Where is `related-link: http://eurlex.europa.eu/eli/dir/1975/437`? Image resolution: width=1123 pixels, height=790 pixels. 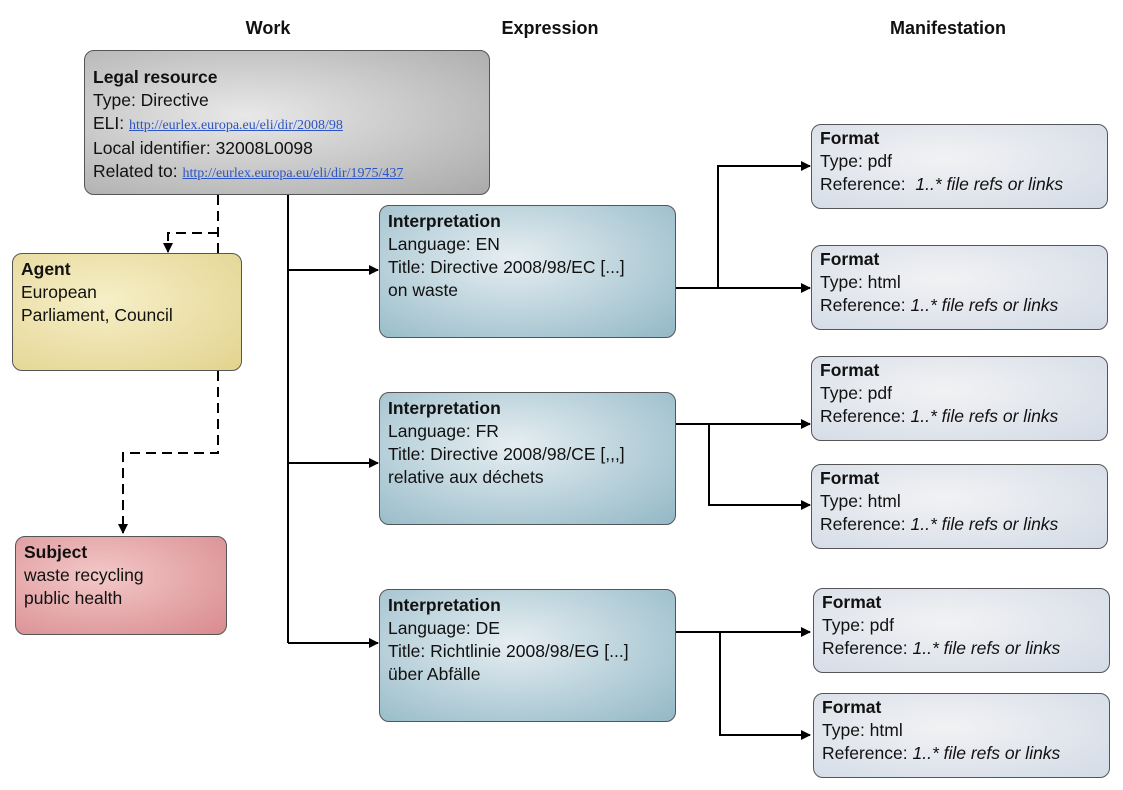
related-link: http://eurlex.europa.eu/eli/dir/1975/437 is located at coordinates (293, 173).